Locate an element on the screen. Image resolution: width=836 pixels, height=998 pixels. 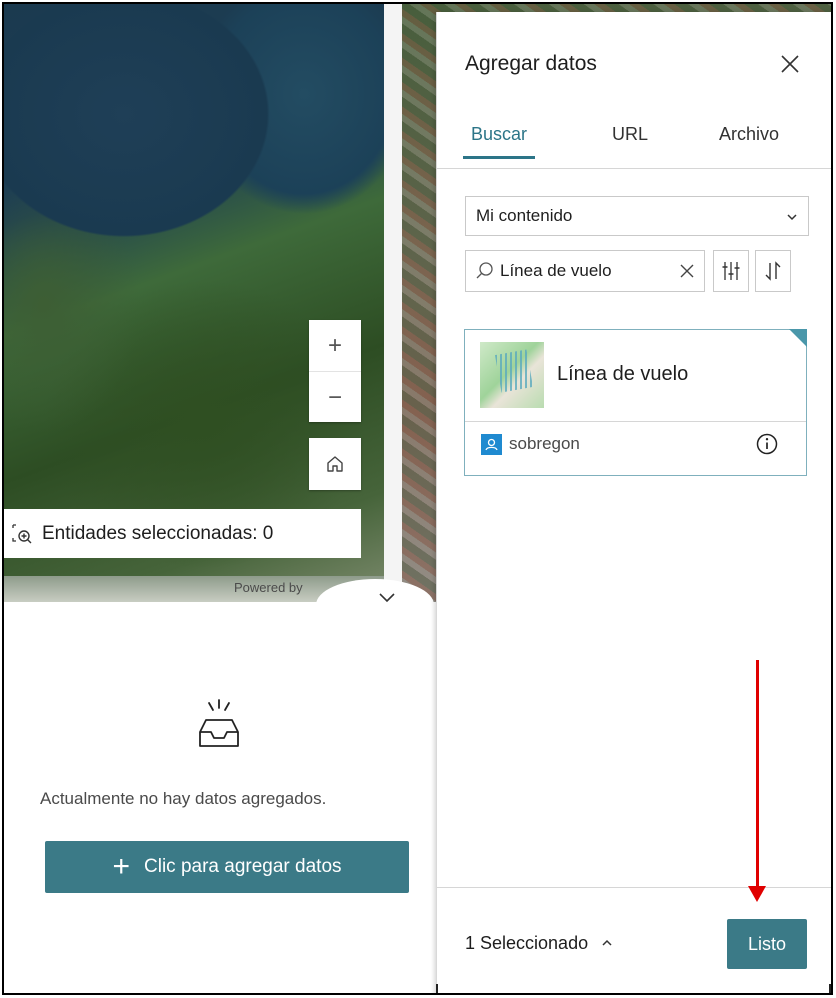
chevron-up-icon is located at coordinates (607, 942).